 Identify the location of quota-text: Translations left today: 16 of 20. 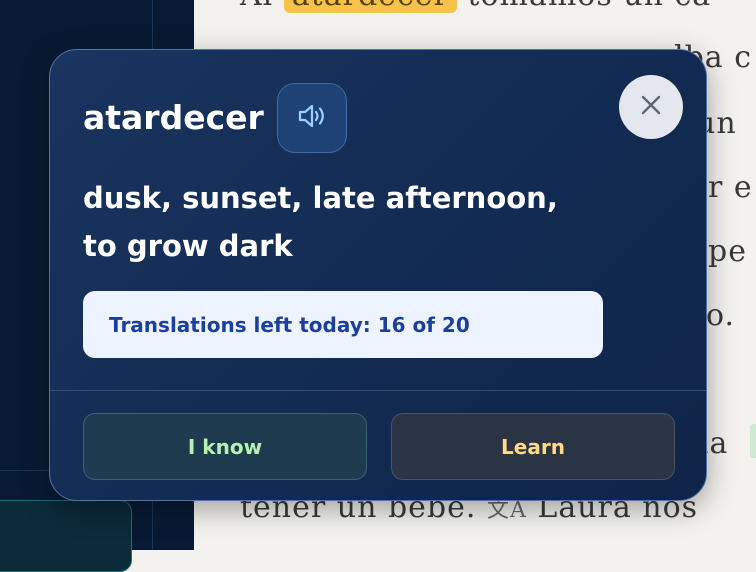
(289, 324).